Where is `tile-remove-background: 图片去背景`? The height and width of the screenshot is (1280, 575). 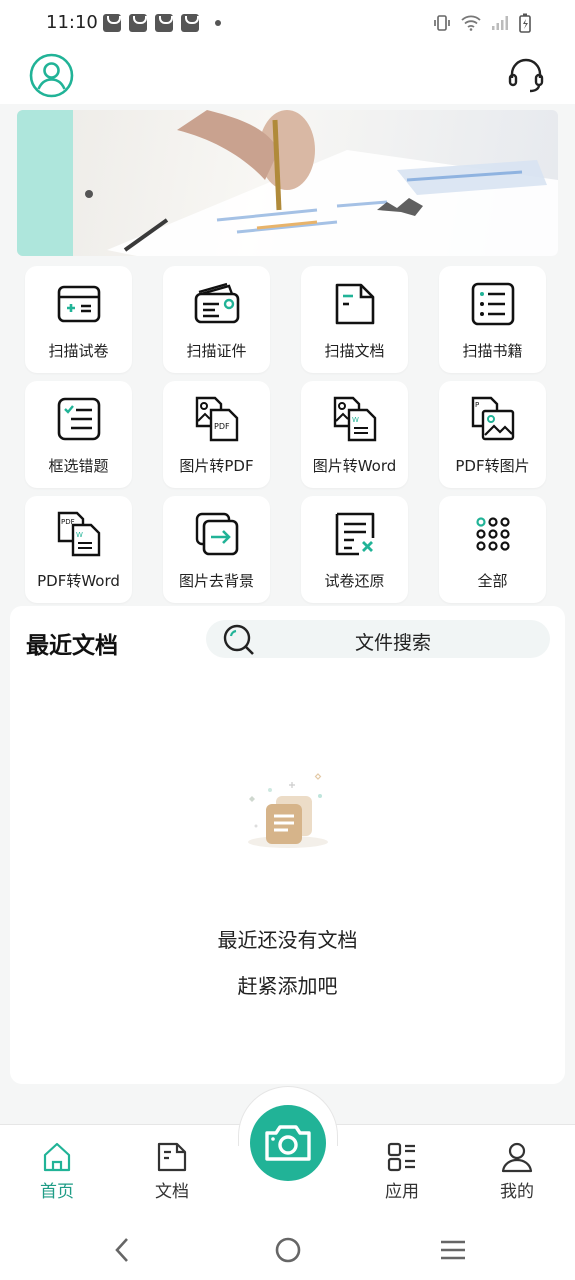 tile-remove-background: 图片去背景 is located at coordinates (216, 549).